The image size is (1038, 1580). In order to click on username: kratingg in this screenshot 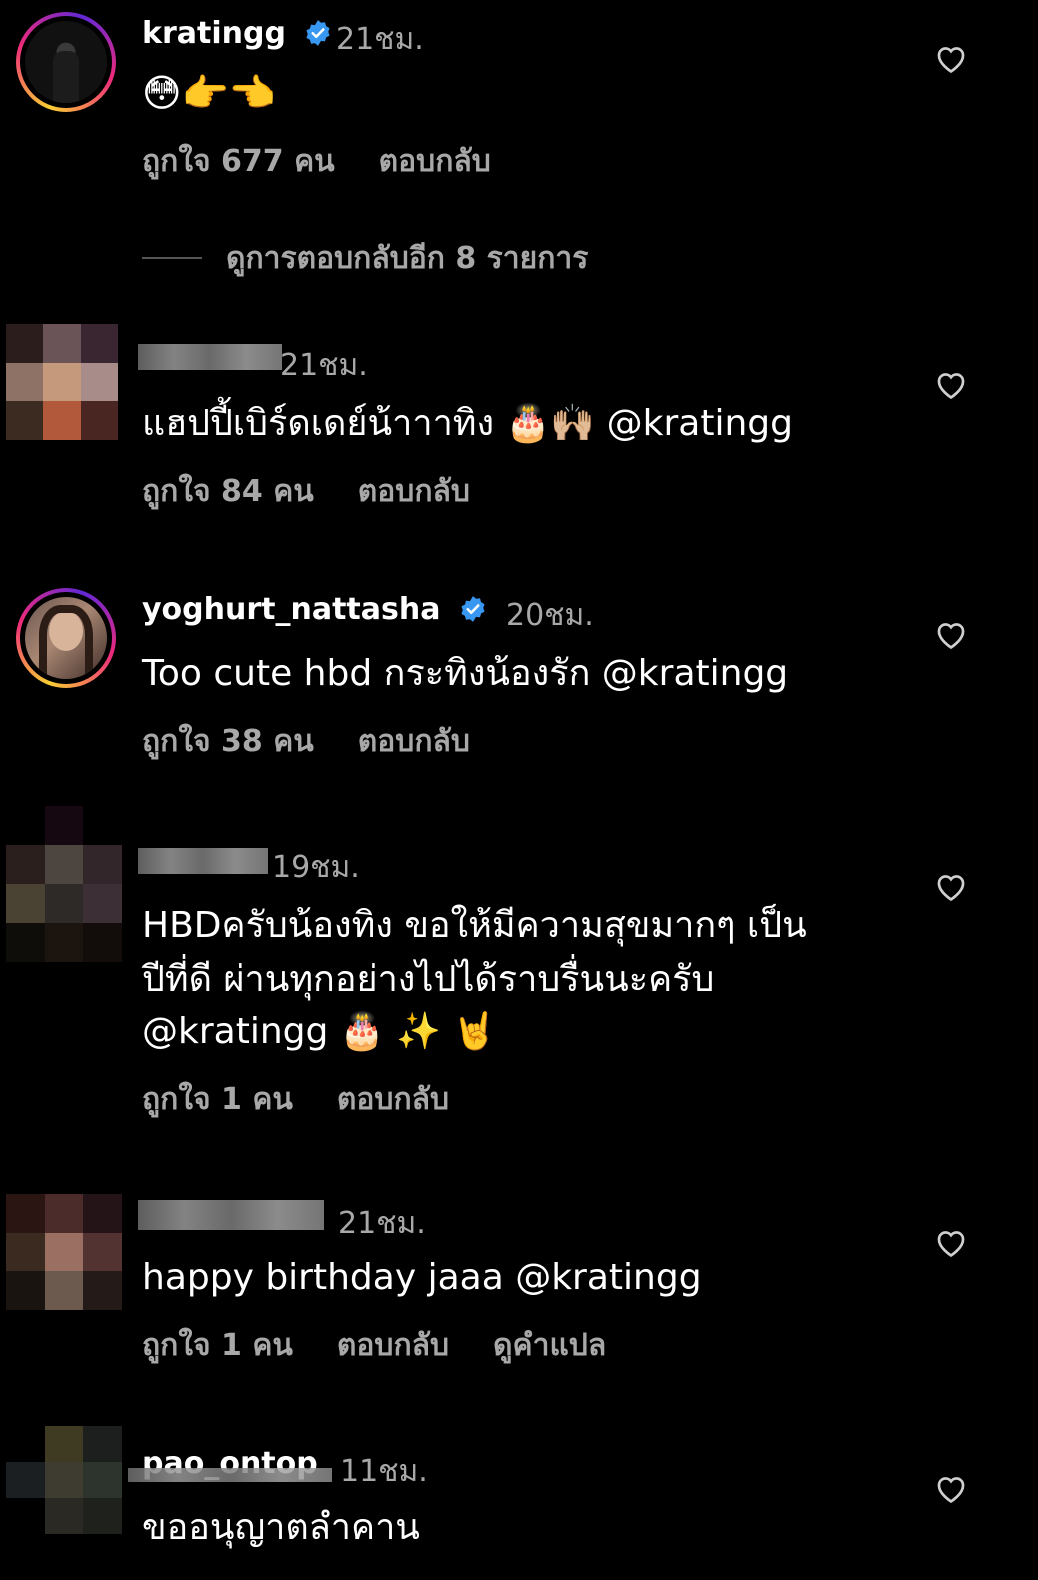, I will do `click(237, 33)`.